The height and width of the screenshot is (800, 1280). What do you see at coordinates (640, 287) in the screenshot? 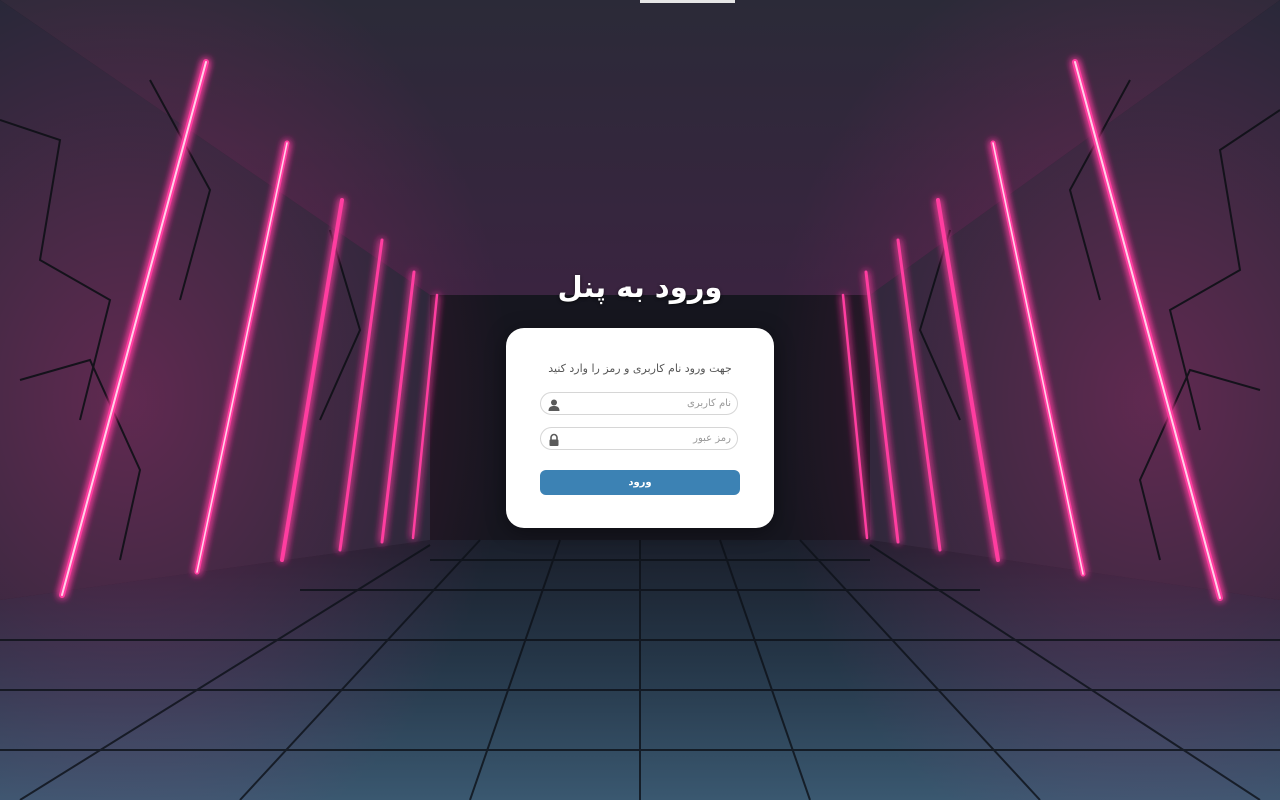
I see `page-title: ورود به پنل` at bounding box center [640, 287].